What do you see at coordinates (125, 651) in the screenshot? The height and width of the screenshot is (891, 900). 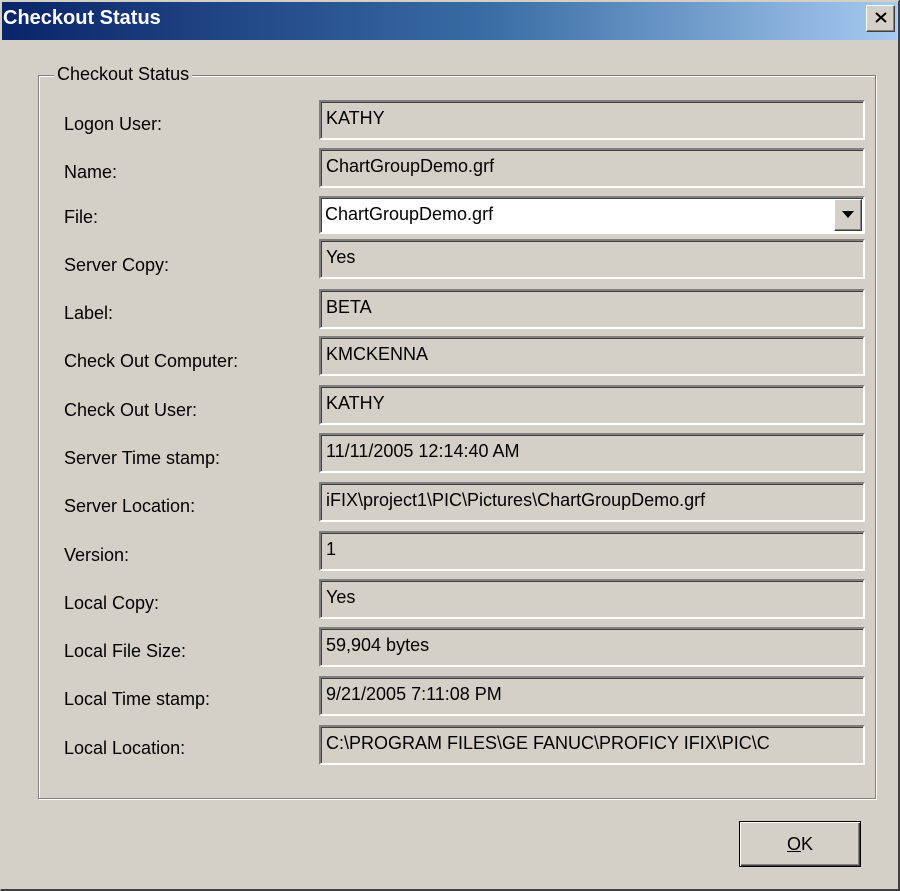 I see `local-file-size-label: Local File Size:` at bounding box center [125, 651].